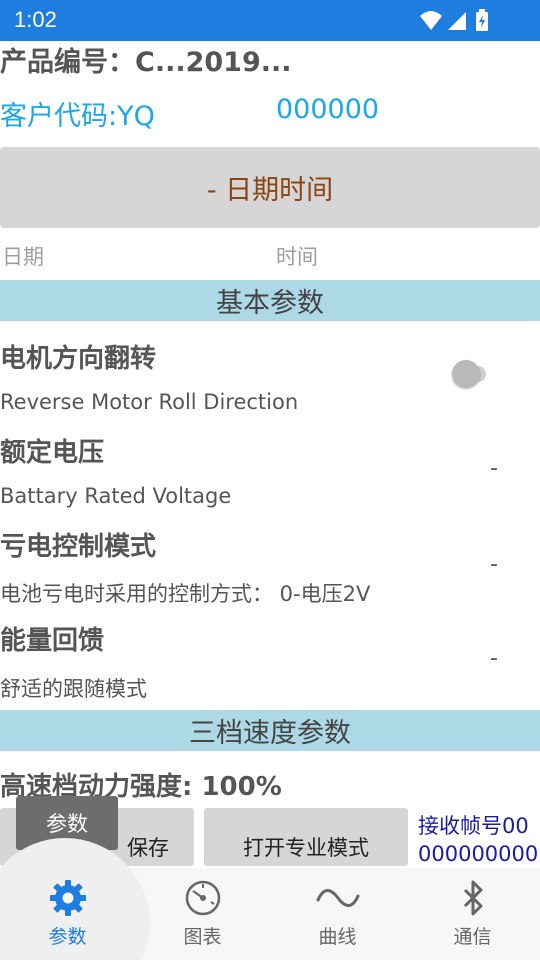 This screenshot has height=960, width=540. What do you see at coordinates (270, 187) in the screenshot?
I see `date-time-button: - 日期时间` at bounding box center [270, 187].